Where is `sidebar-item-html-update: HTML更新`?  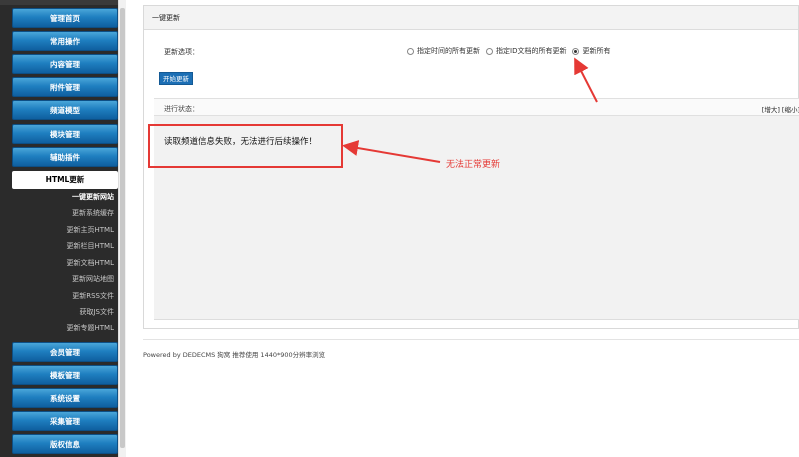 sidebar-item-html-update: HTML更新 is located at coordinates (65, 180).